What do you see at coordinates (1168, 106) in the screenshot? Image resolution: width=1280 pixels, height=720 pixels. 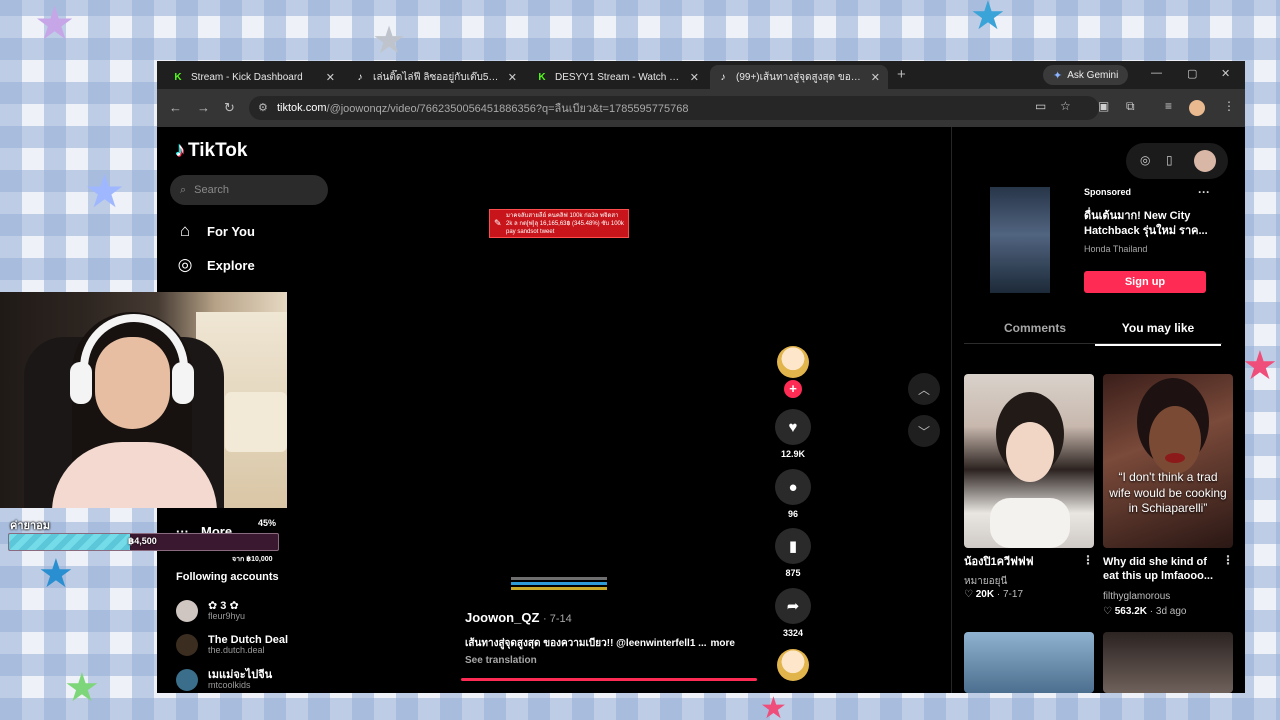 I see `reading-list-icon: ≡` at bounding box center [1168, 106].